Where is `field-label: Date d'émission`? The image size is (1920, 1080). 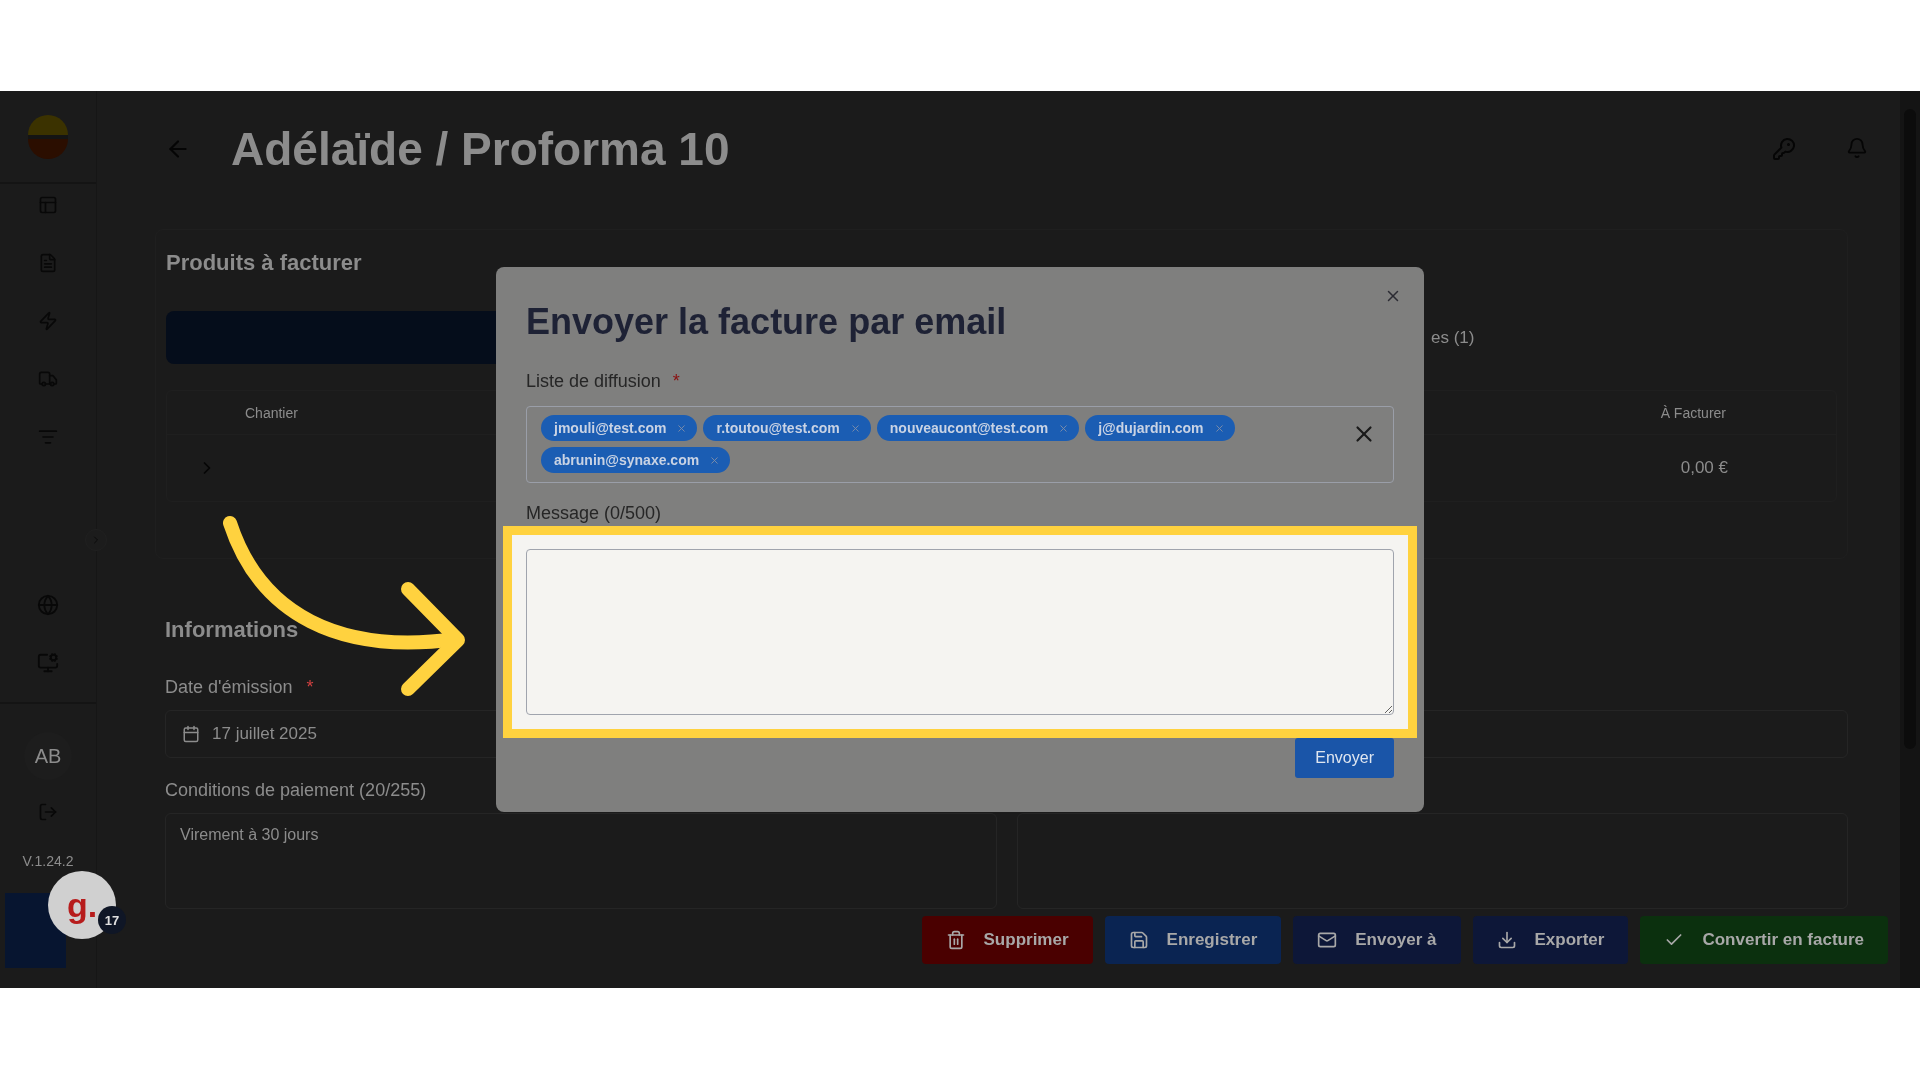 field-label: Date d'émission is located at coordinates (229, 687).